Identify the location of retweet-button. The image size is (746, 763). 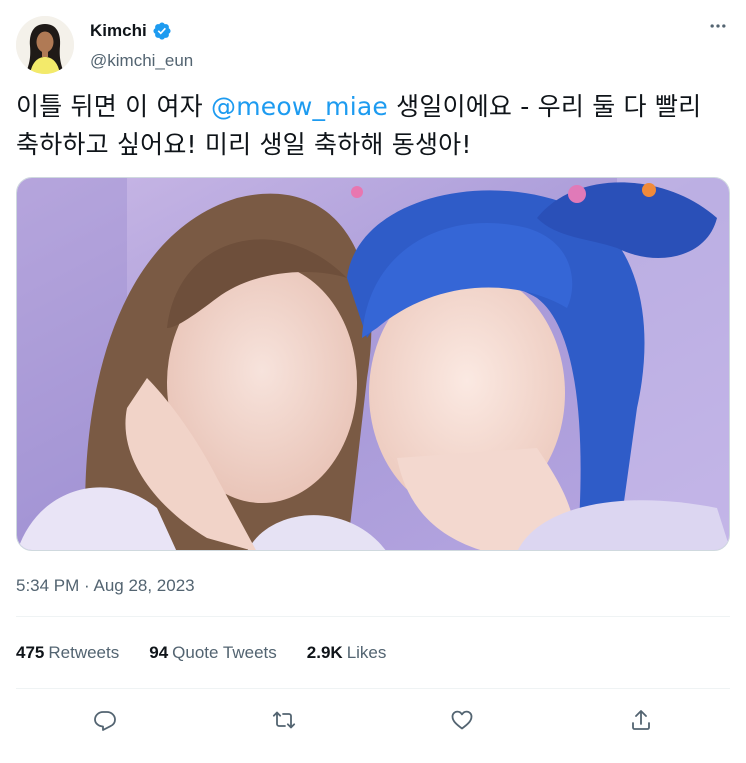
(284, 720).